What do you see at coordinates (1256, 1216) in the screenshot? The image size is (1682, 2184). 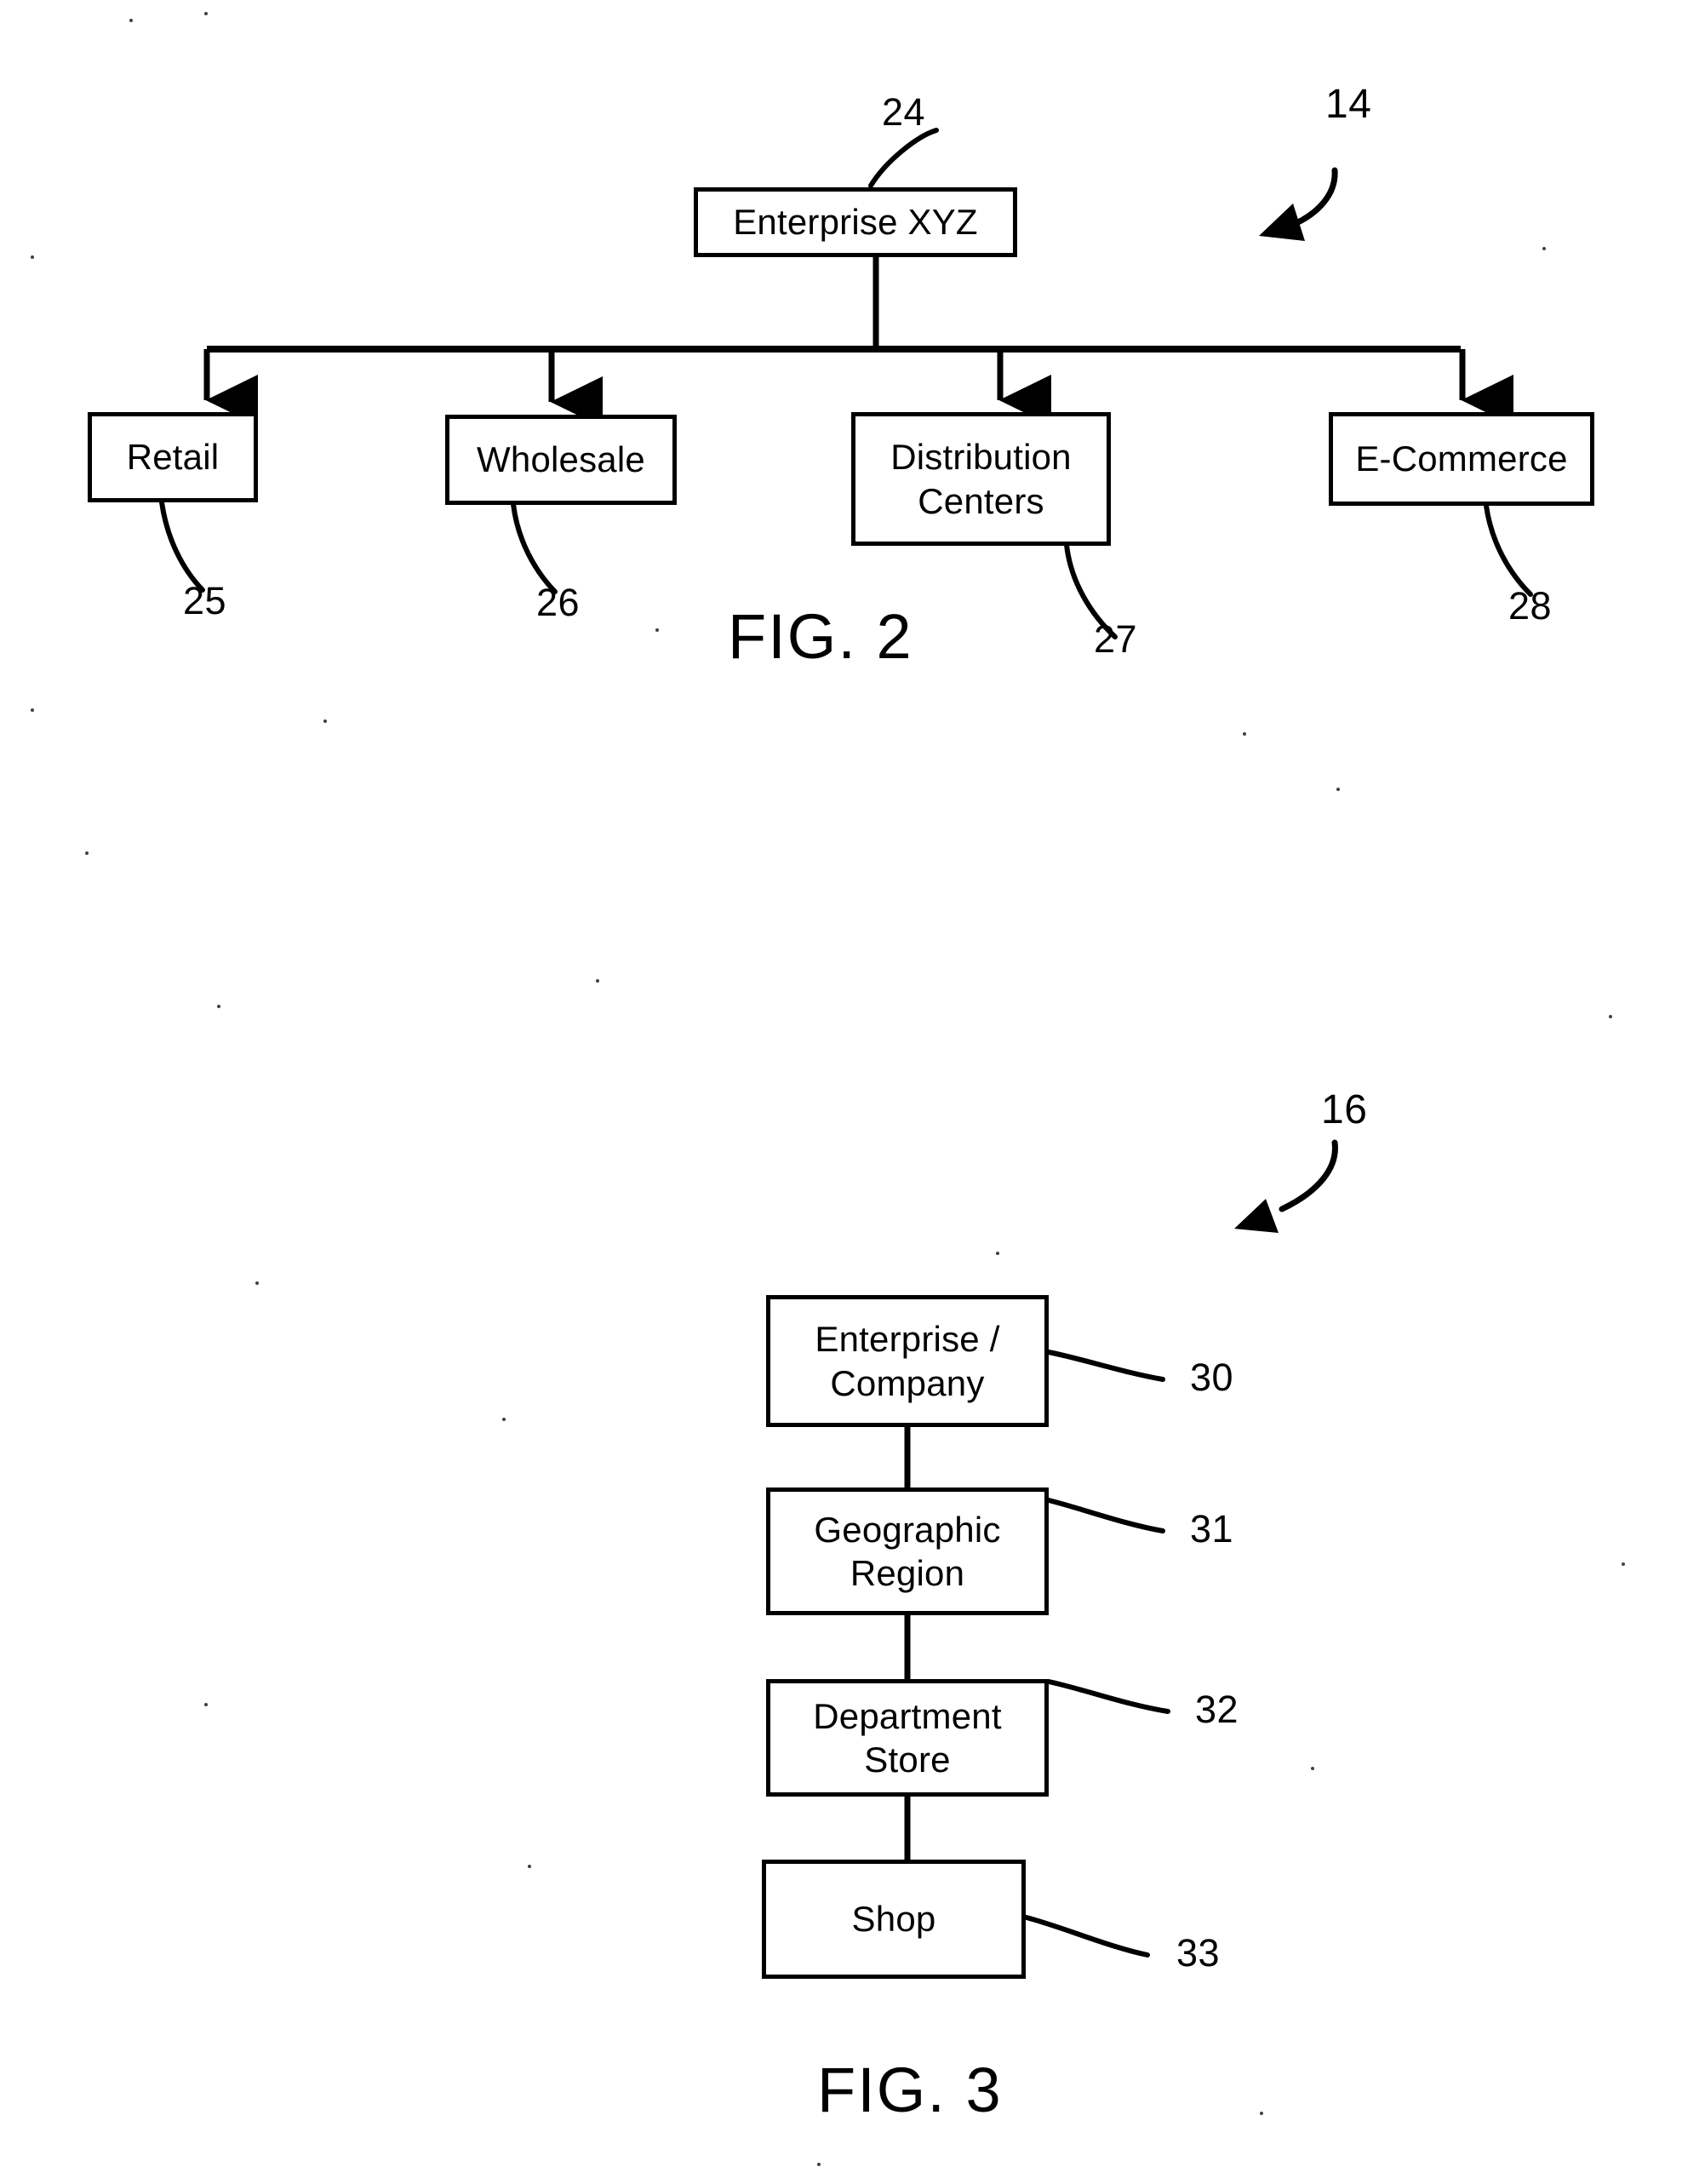 I see `figure-pointer-16-head` at bounding box center [1256, 1216].